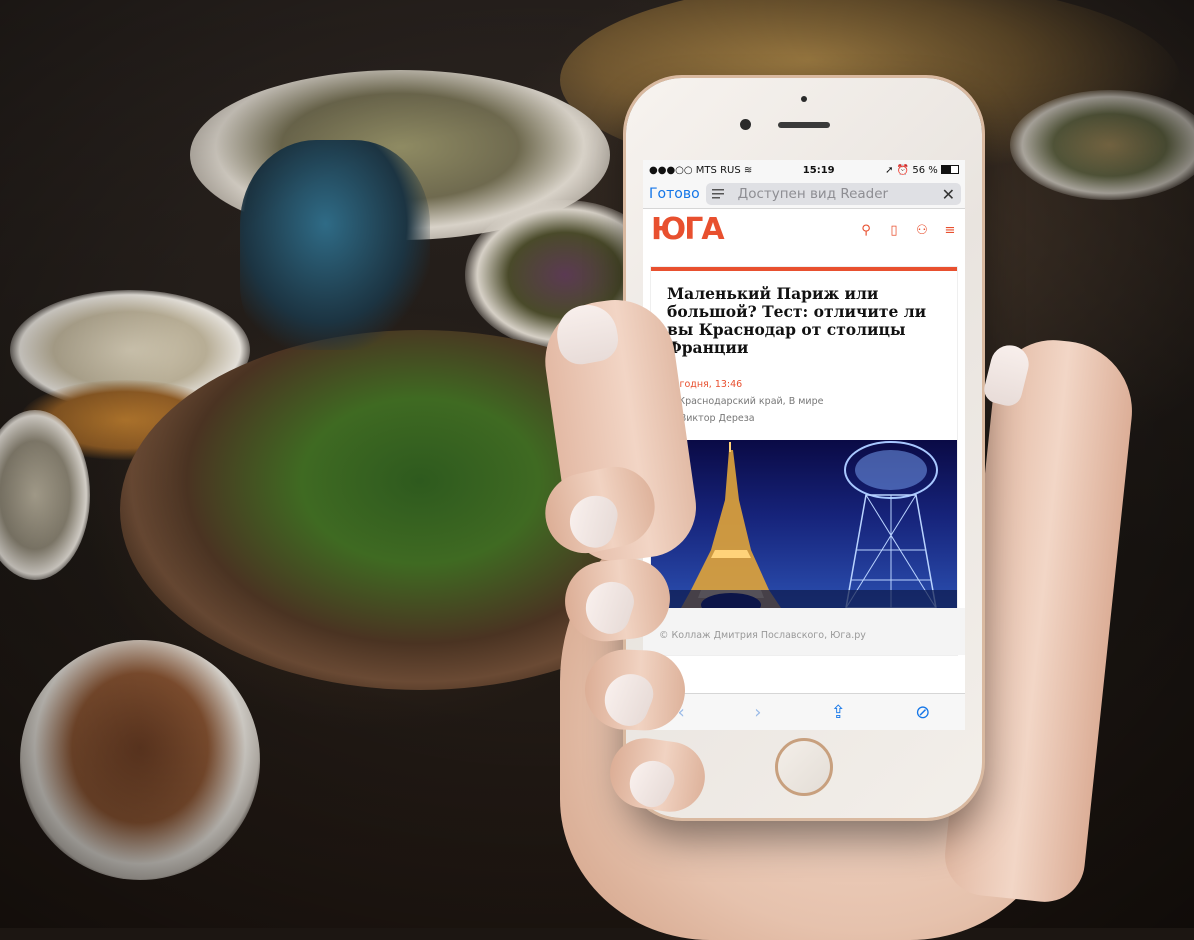 This screenshot has height=940, width=1194. What do you see at coordinates (745, 124) in the screenshot?
I see `front-camera` at bounding box center [745, 124].